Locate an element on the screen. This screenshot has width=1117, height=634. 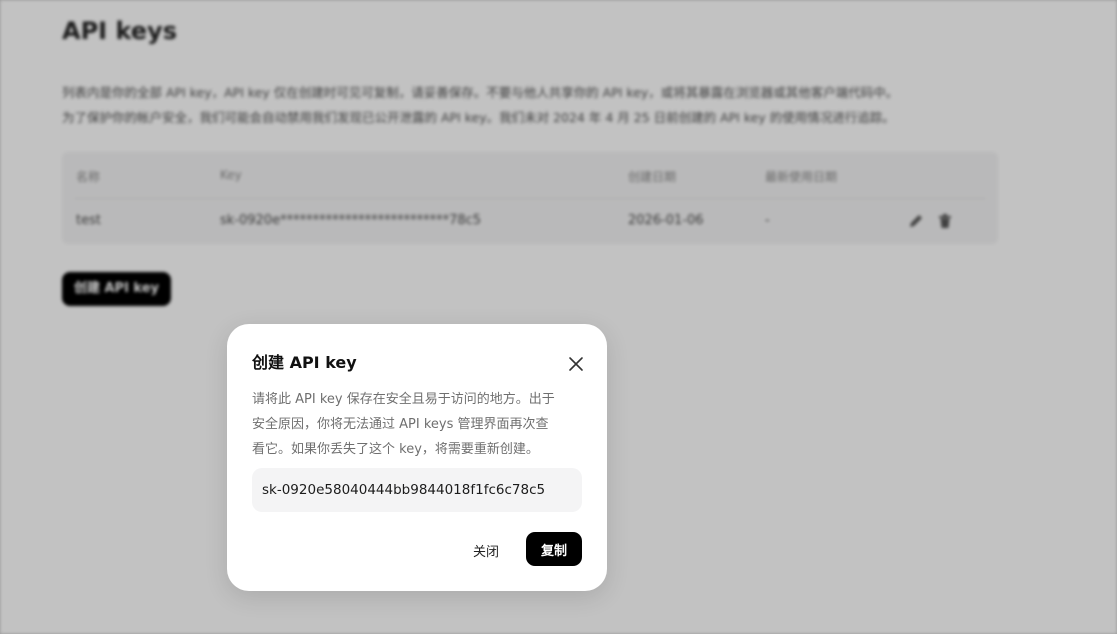
dialog-description-line-2: 安全原因，你将无法通过 API keys 管理界面再次查 is located at coordinates (400, 424).